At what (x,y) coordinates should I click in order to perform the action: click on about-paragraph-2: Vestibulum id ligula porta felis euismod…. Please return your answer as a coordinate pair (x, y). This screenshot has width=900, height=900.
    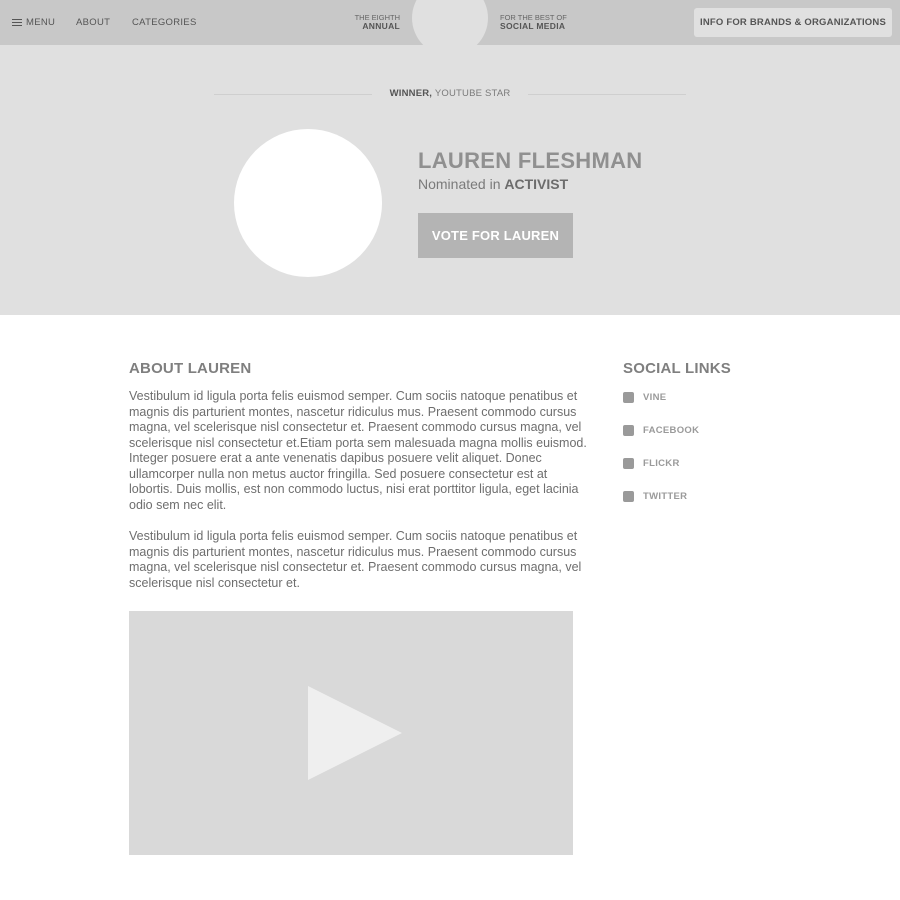
    Looking at the image, I should click on (355, 559).